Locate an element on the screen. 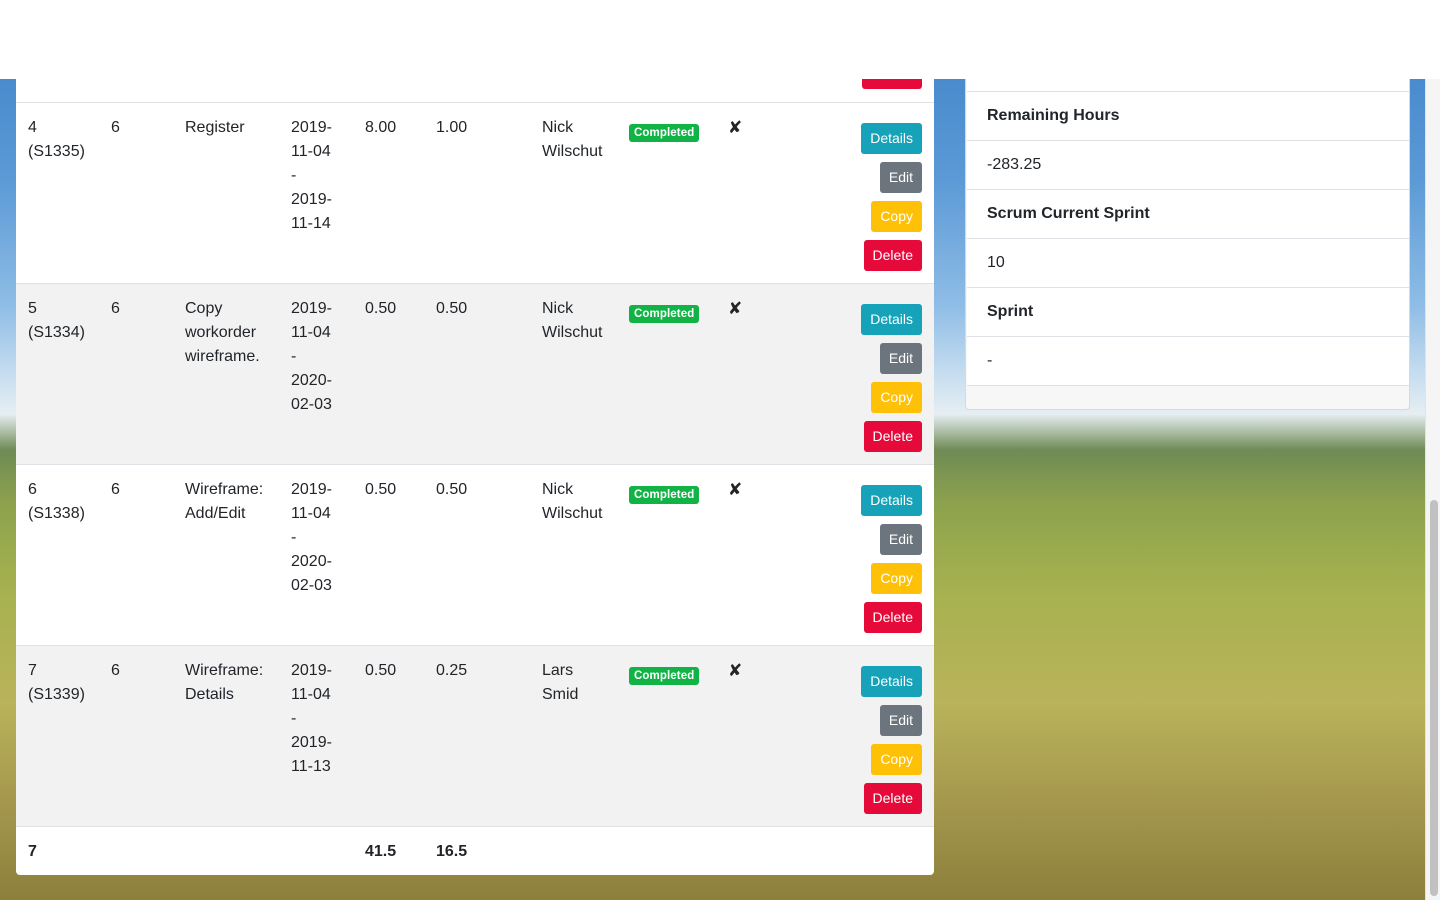  task-estimate: 8.00 is located at coordinates (381, 127).